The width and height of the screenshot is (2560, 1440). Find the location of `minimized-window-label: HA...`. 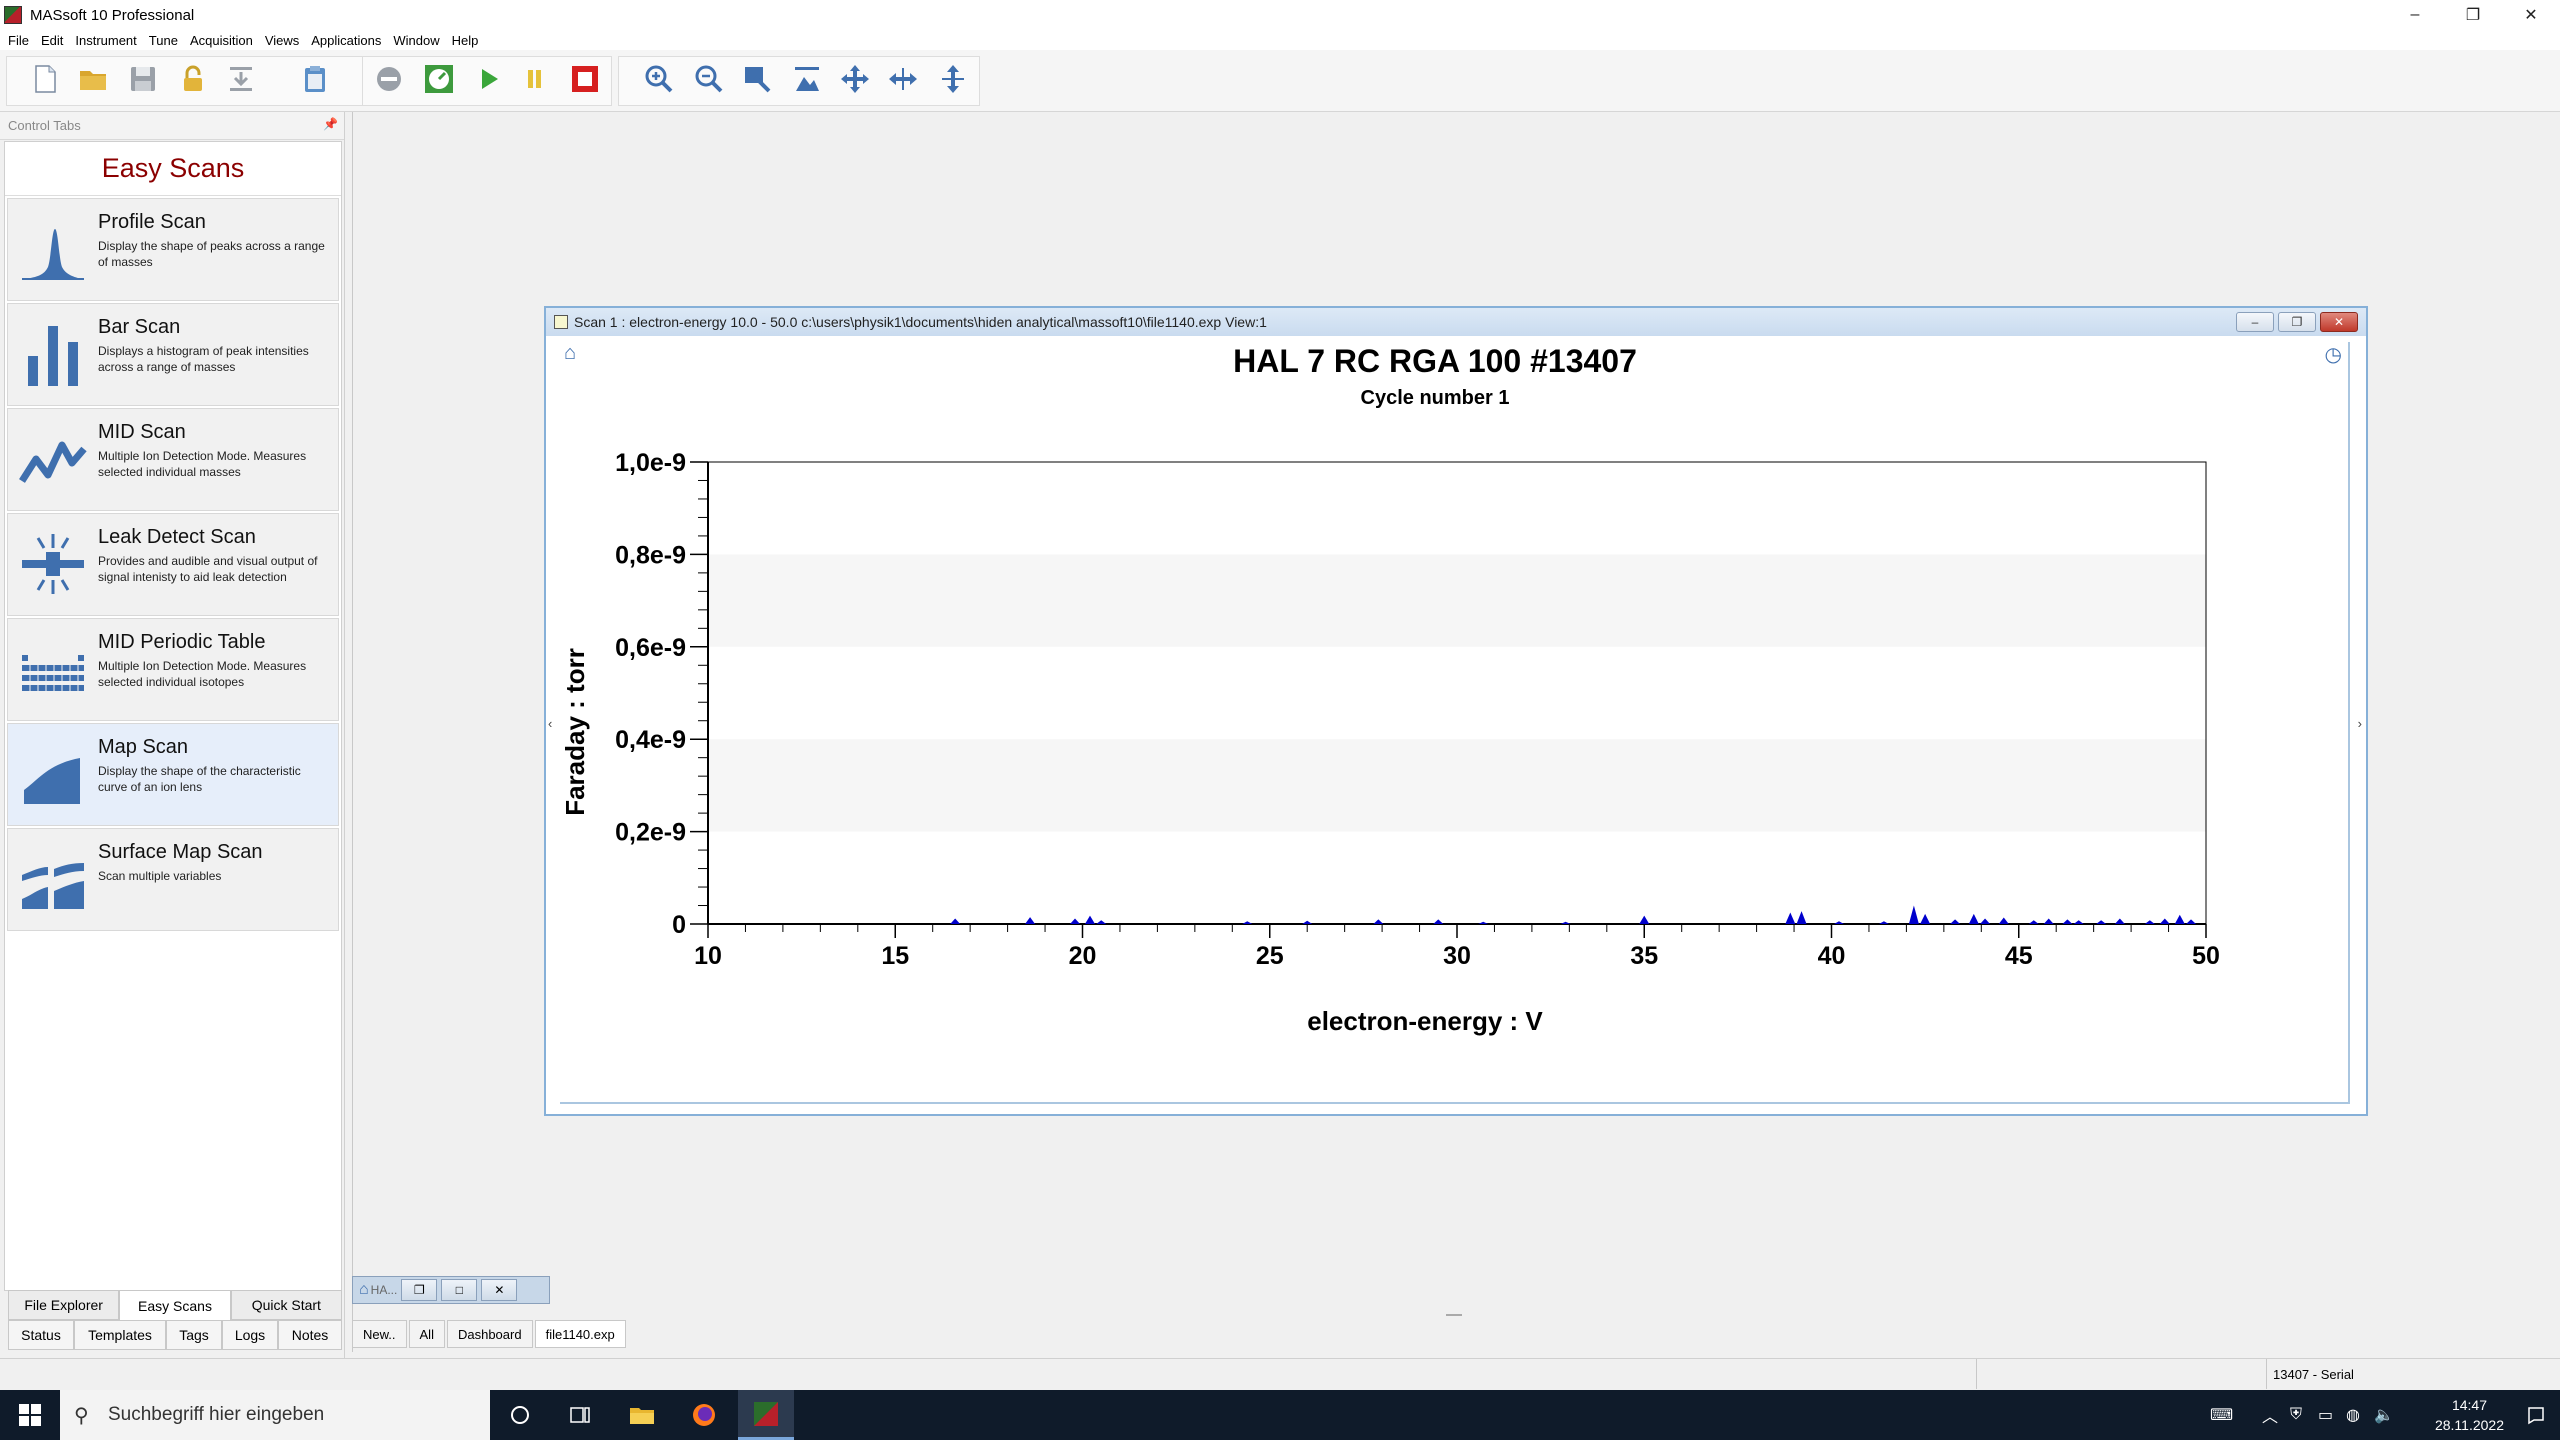

minimized-window-label: HA... is located at coordinates (384, 1290).